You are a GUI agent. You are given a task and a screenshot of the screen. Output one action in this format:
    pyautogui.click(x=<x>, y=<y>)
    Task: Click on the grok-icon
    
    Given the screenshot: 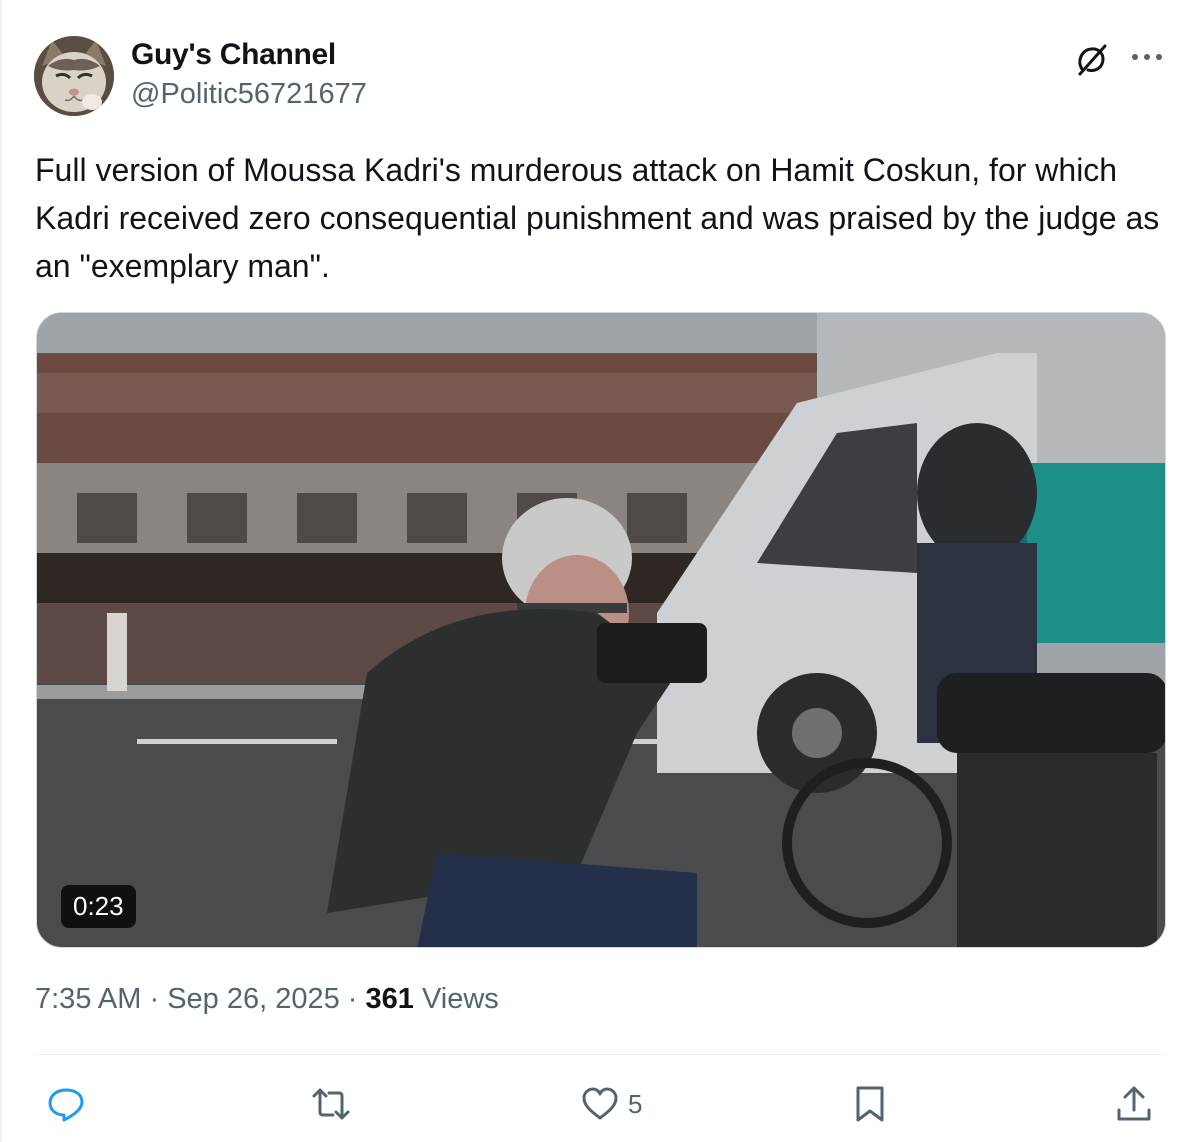 What is the action you would take?
    pyautogui.click(x=1092, y=60)
    